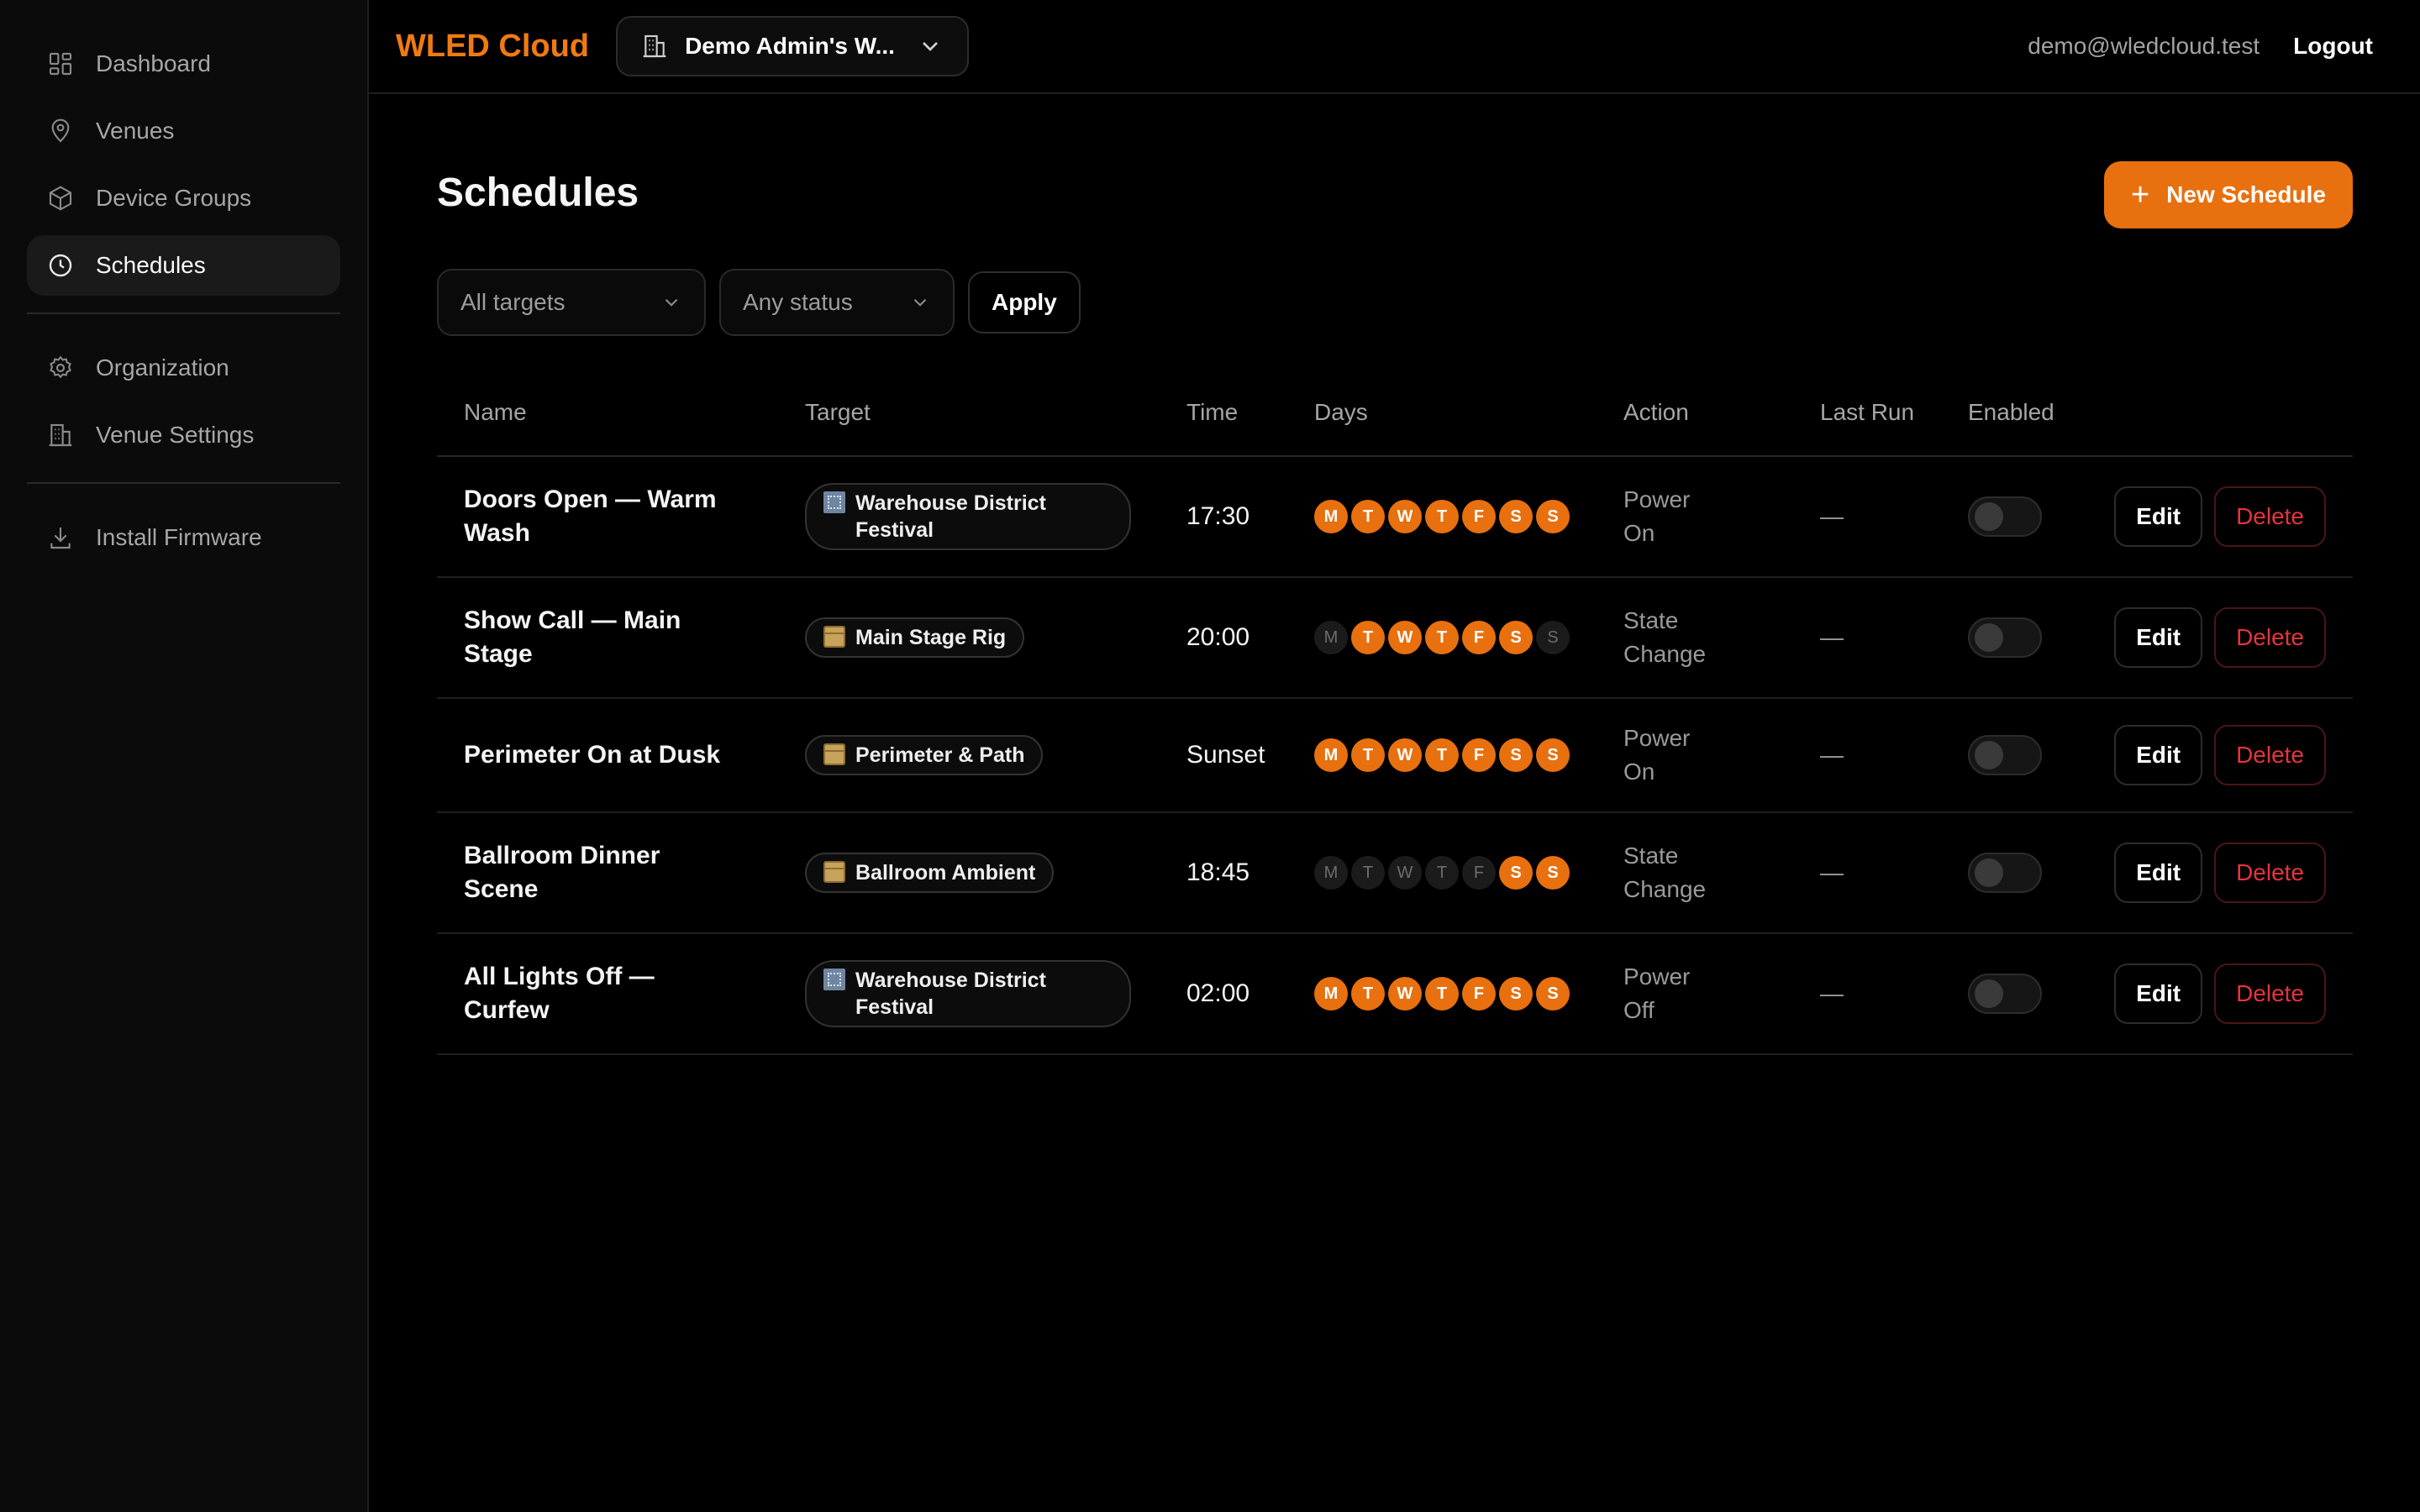 The height and width of the screenshot is (1512, 2420). What do you see at coordinates (2011, 412) in the screenshot?
I see `column-header-enabled: Enabled` at bounding box center [2011, 412].